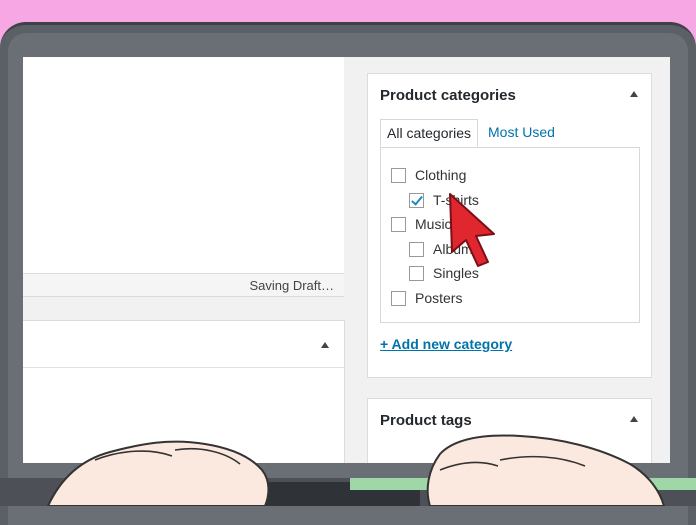  I want to click on category-label: Clothing, so click(441, 175).